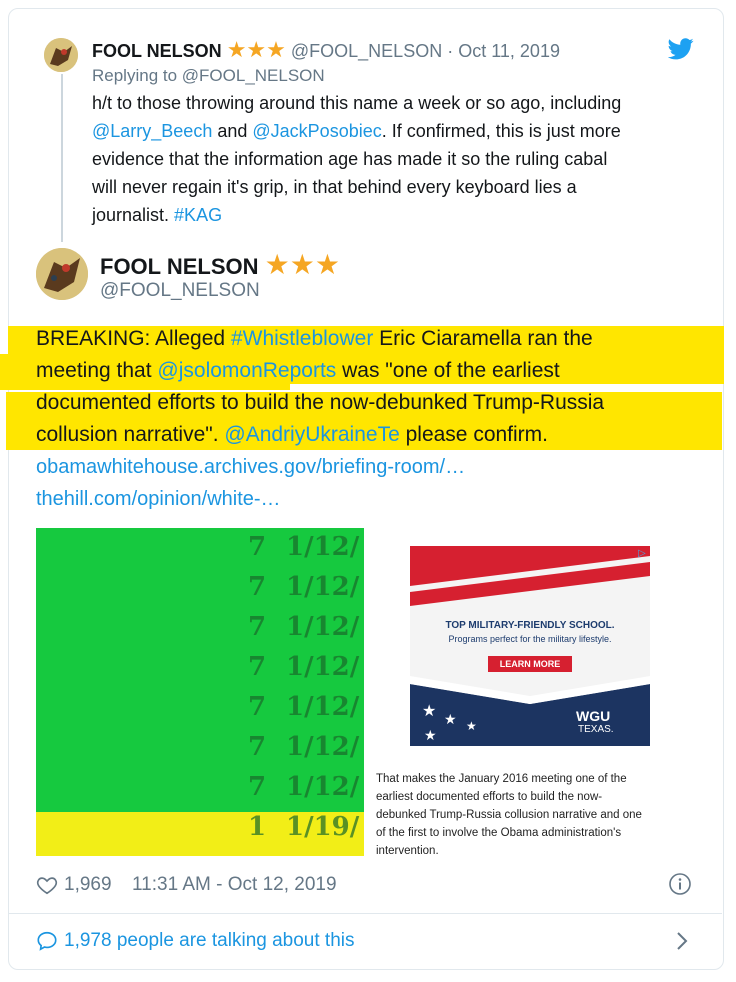  I want to click on parent-stars: ★★★, so click(256, 49).